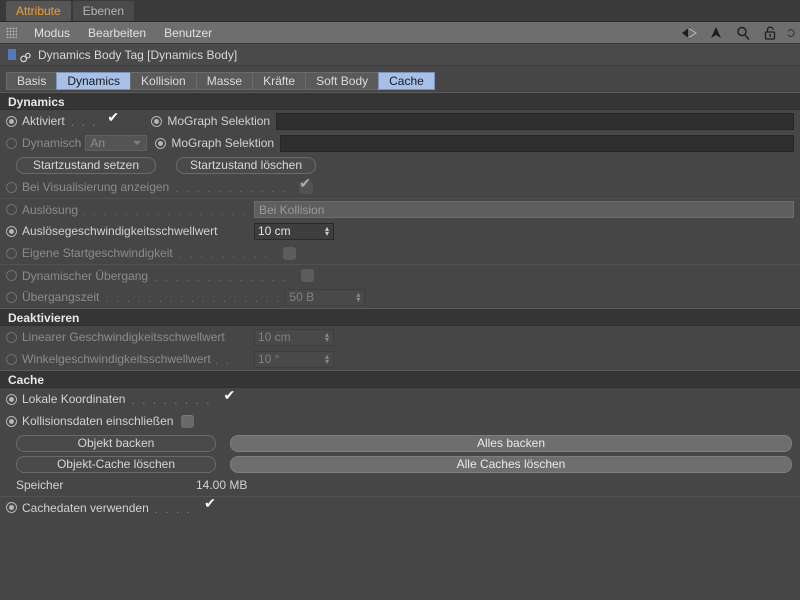 This screenshot has height=600, width=800. Describe the element at coordinates (325, 297) in the screenshot. I see `input-uebergangszeit: 50 B ▴ ▾` at that location.